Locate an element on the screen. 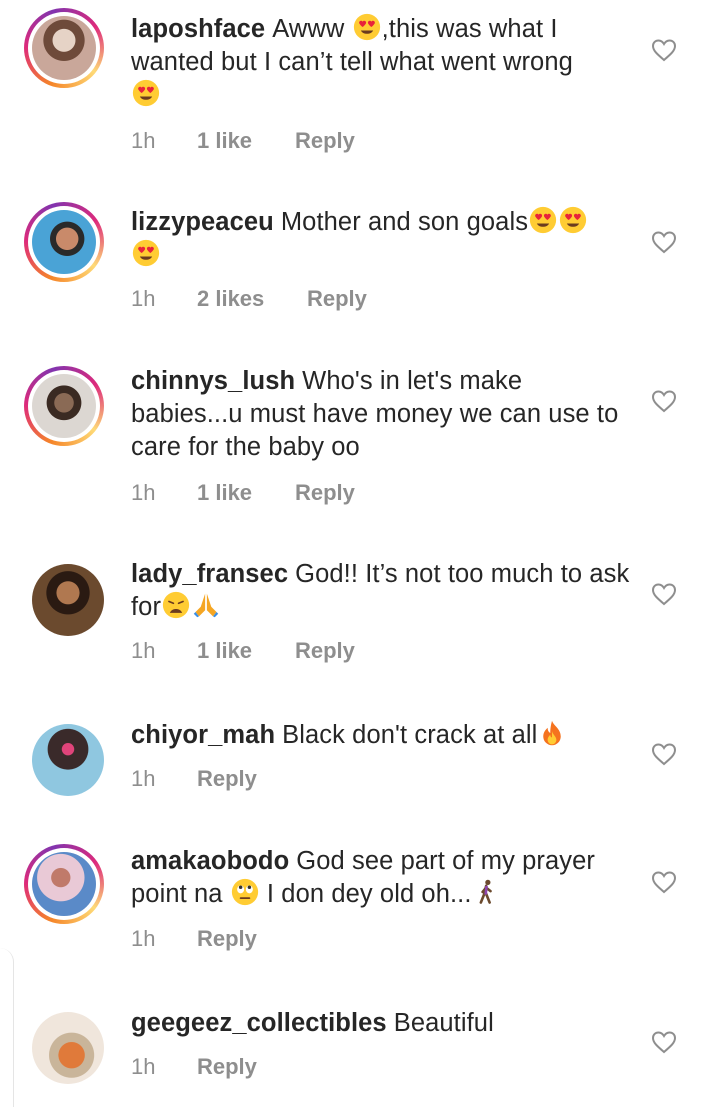 This screenshot has width=720, height=1107. comment-username: chinnys_lush is located at coordinates (213, 381).